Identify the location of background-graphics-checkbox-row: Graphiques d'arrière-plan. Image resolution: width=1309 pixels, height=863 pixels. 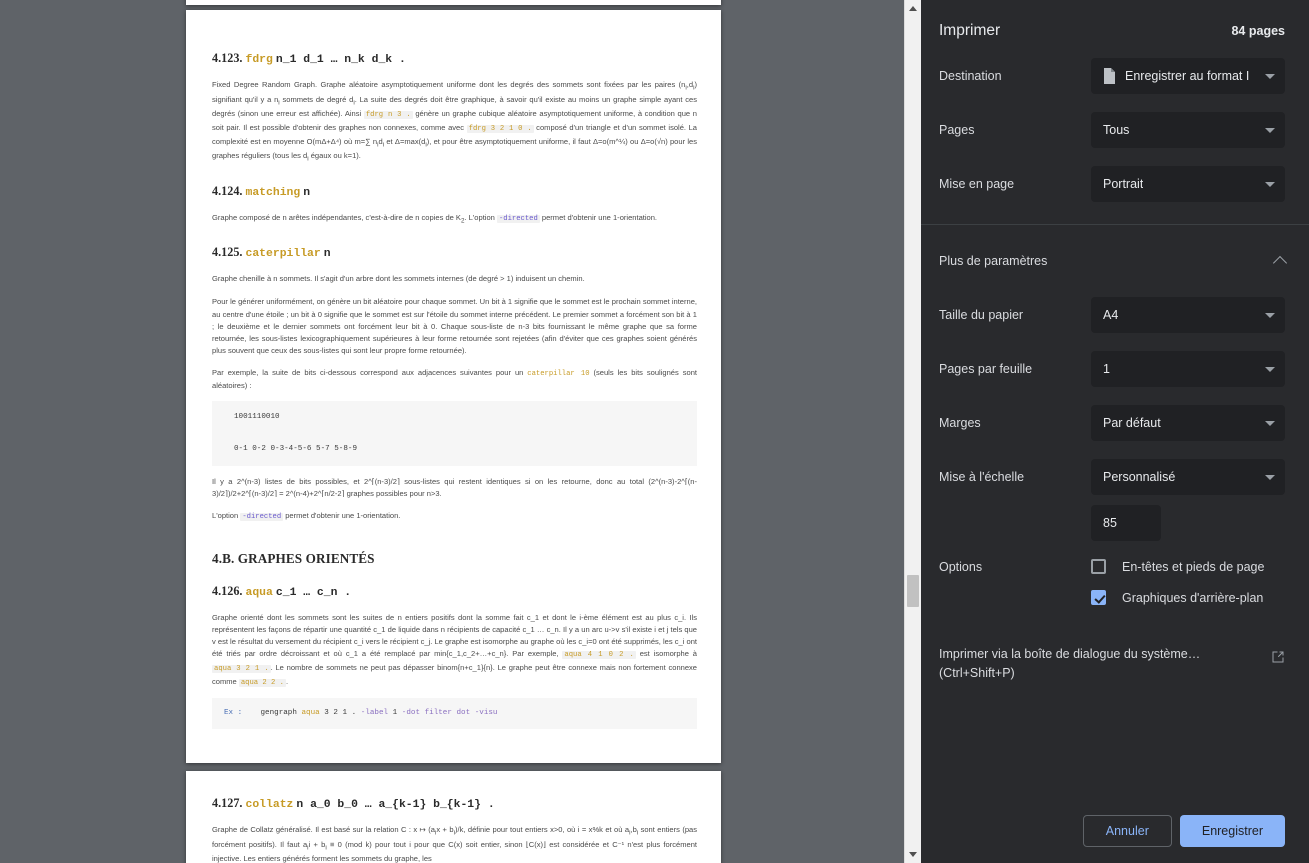
(1177, 597).